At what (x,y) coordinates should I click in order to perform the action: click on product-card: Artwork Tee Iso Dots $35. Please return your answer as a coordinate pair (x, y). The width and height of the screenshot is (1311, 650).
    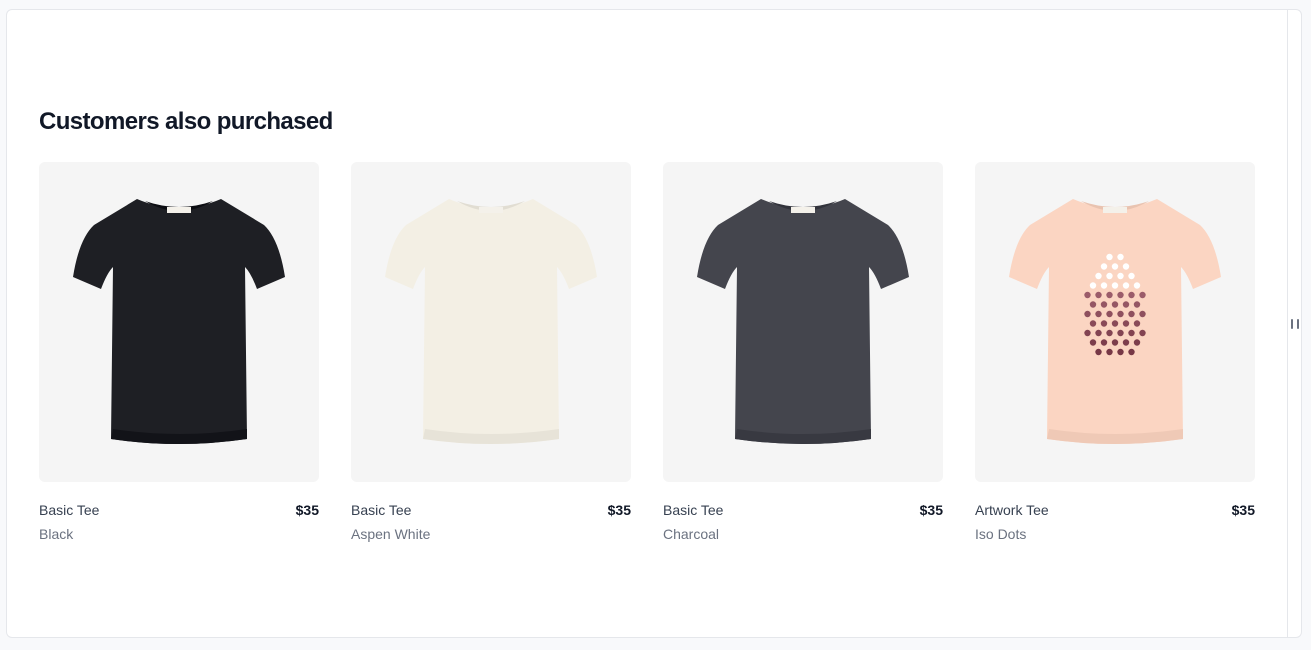
    Looking at the image, I should click on (1115, 354).